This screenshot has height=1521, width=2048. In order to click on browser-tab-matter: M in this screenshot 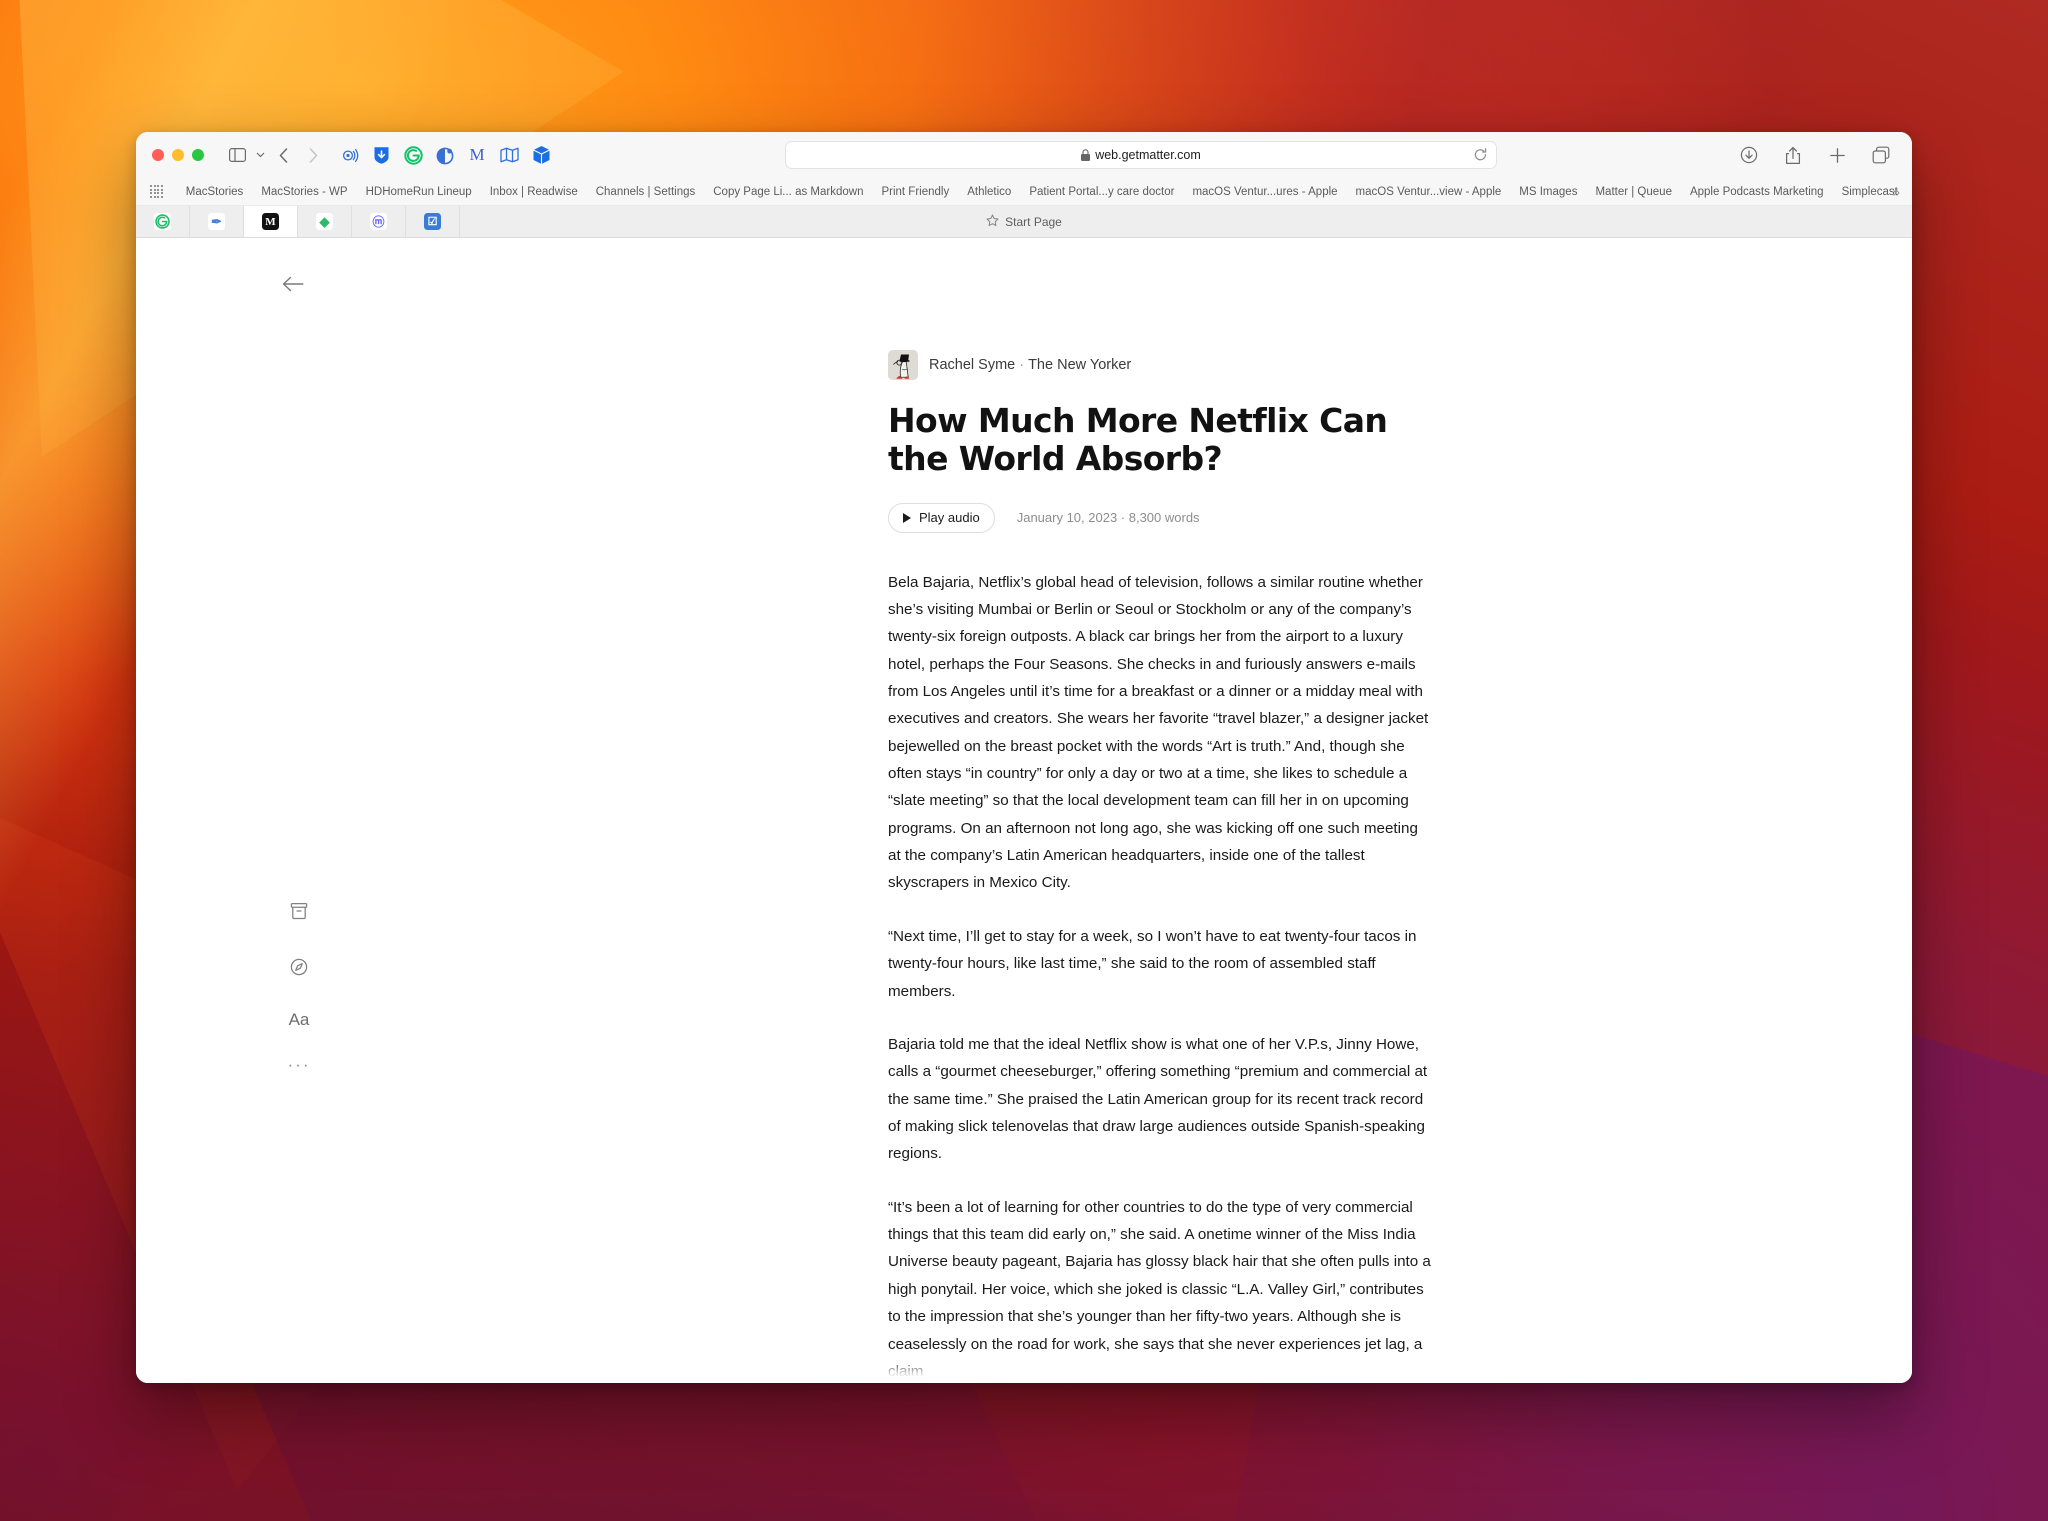, I will do `click(271, 221)`.